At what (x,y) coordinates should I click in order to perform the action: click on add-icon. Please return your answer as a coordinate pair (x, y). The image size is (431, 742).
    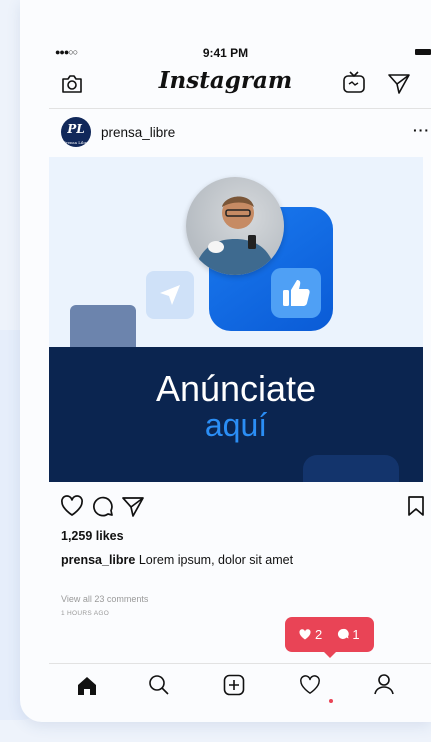
    Looking at the image, I should click on (234, 687).